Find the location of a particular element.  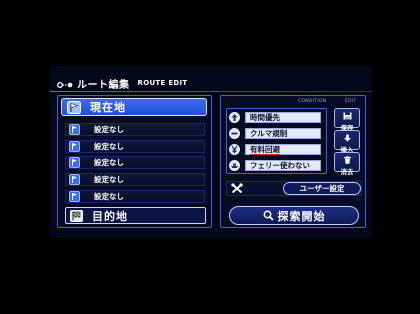

user-settings-button: ユーザー設定 is located at coordinates (322, 188).